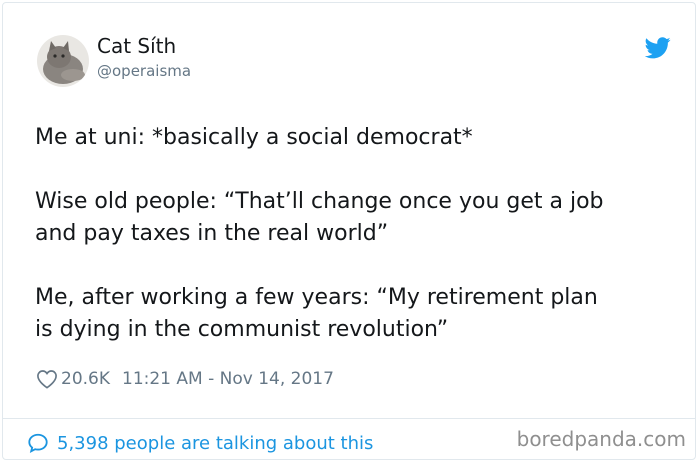 This screenshot has width=700, height=464. I want to click on heart-icon, so click(47, 379).